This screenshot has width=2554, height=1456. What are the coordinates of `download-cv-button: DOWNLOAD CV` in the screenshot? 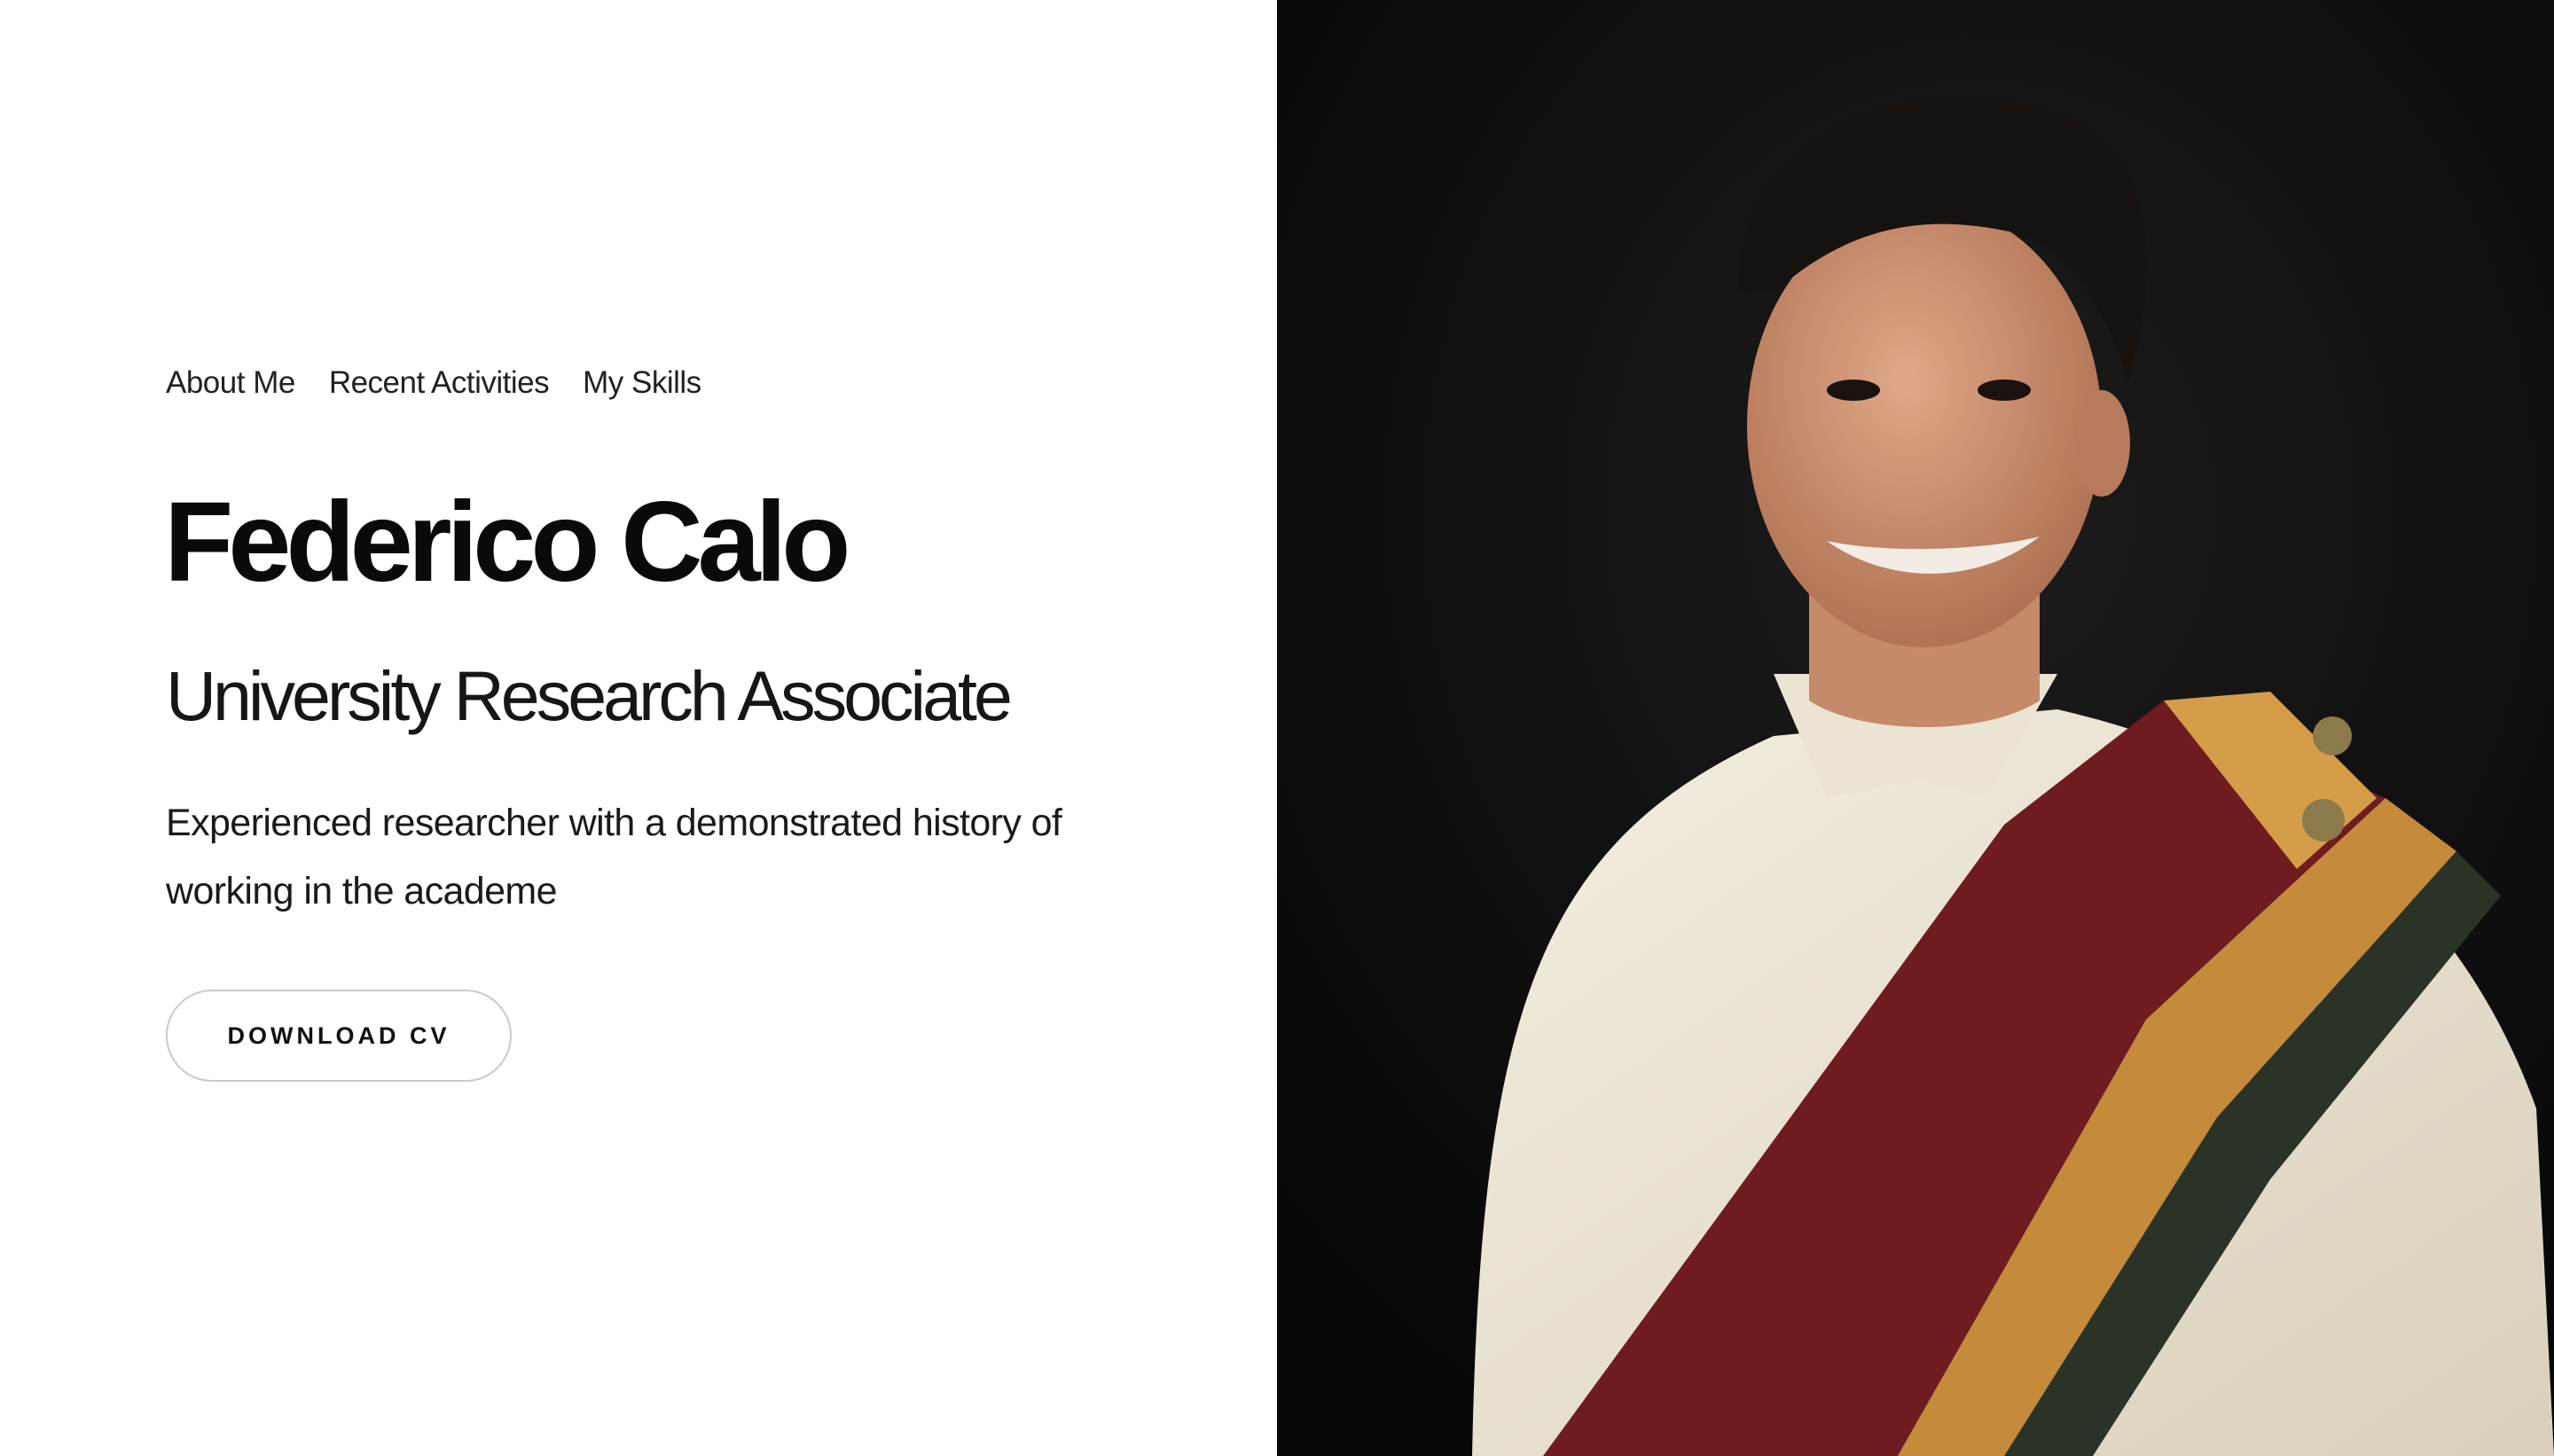 It's located at (339, 1036).